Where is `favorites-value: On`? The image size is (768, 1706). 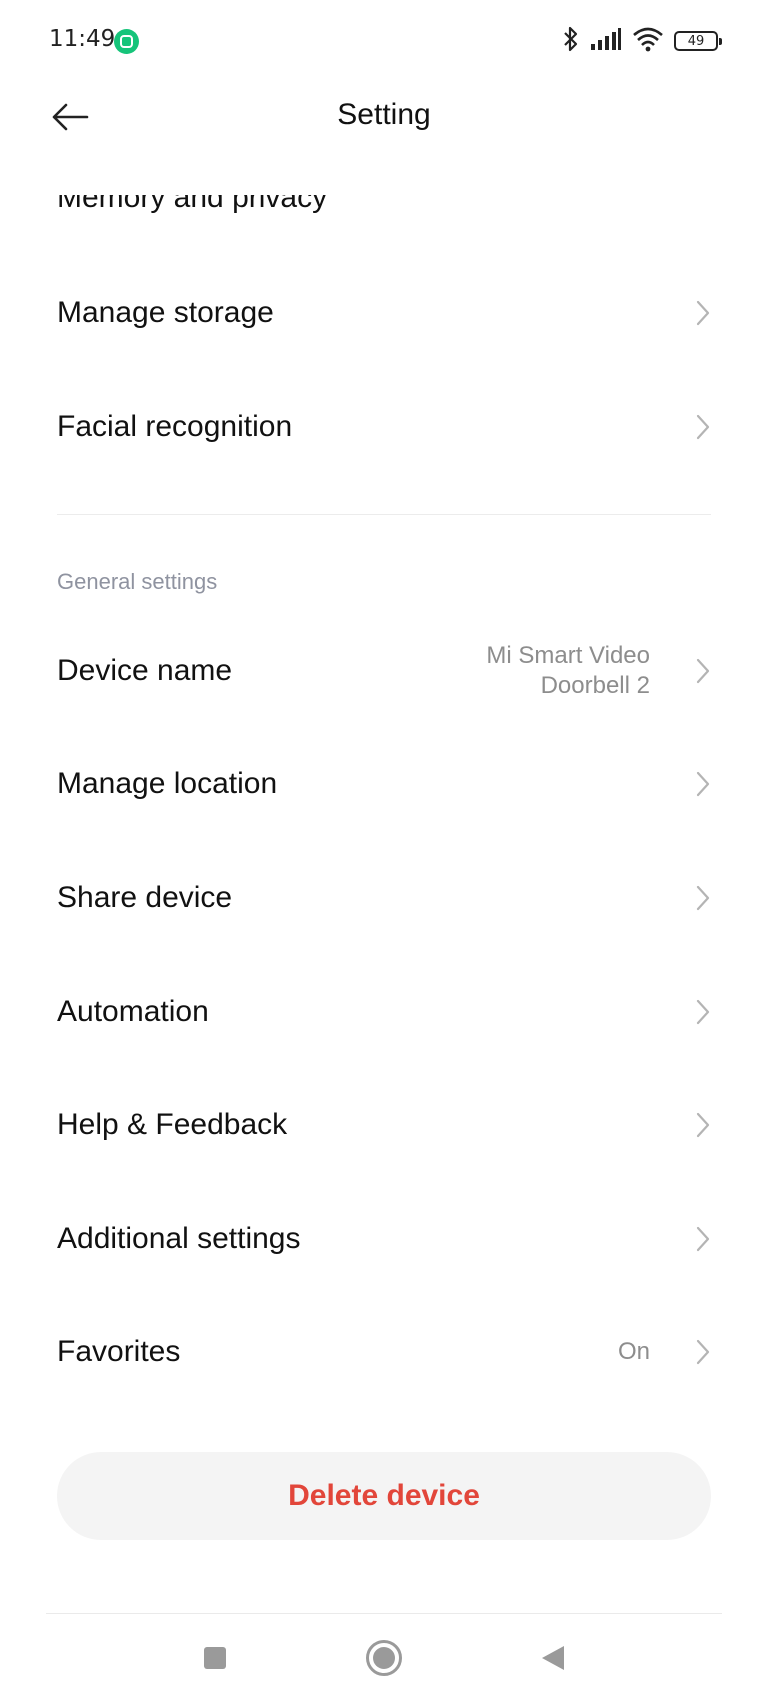 favorites-value: On is located at coordinates (633, 1351).